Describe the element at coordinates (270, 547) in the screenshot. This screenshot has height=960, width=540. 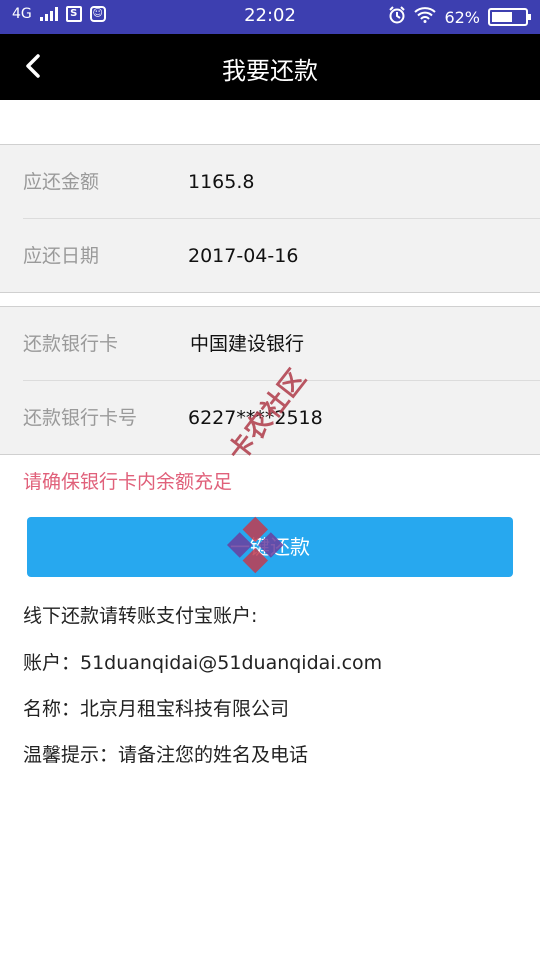
I see `one-click-repay-button: 一键还款` at that location.